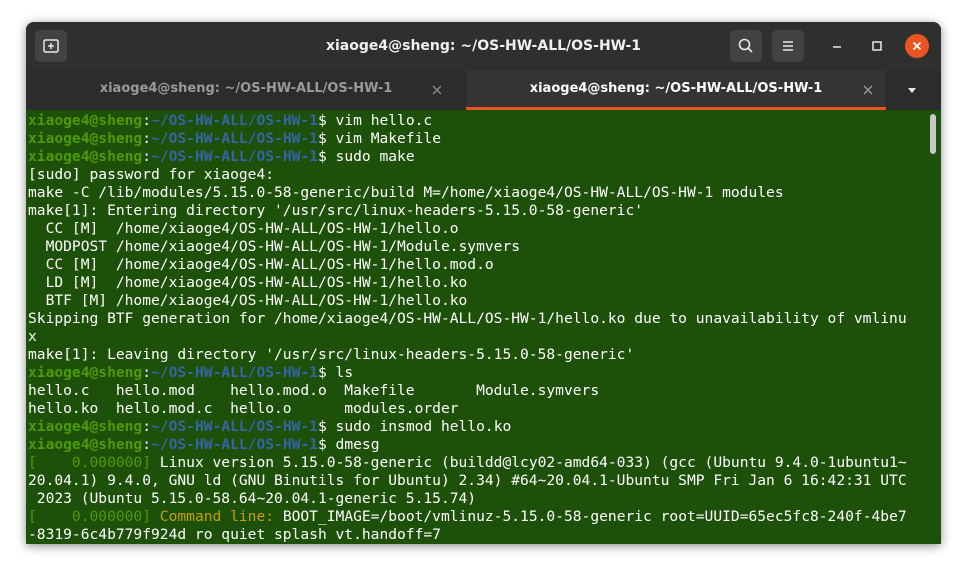 The width and height of the screenshot is (966, 574). I want to click on maximize-button, so click(877, 46).